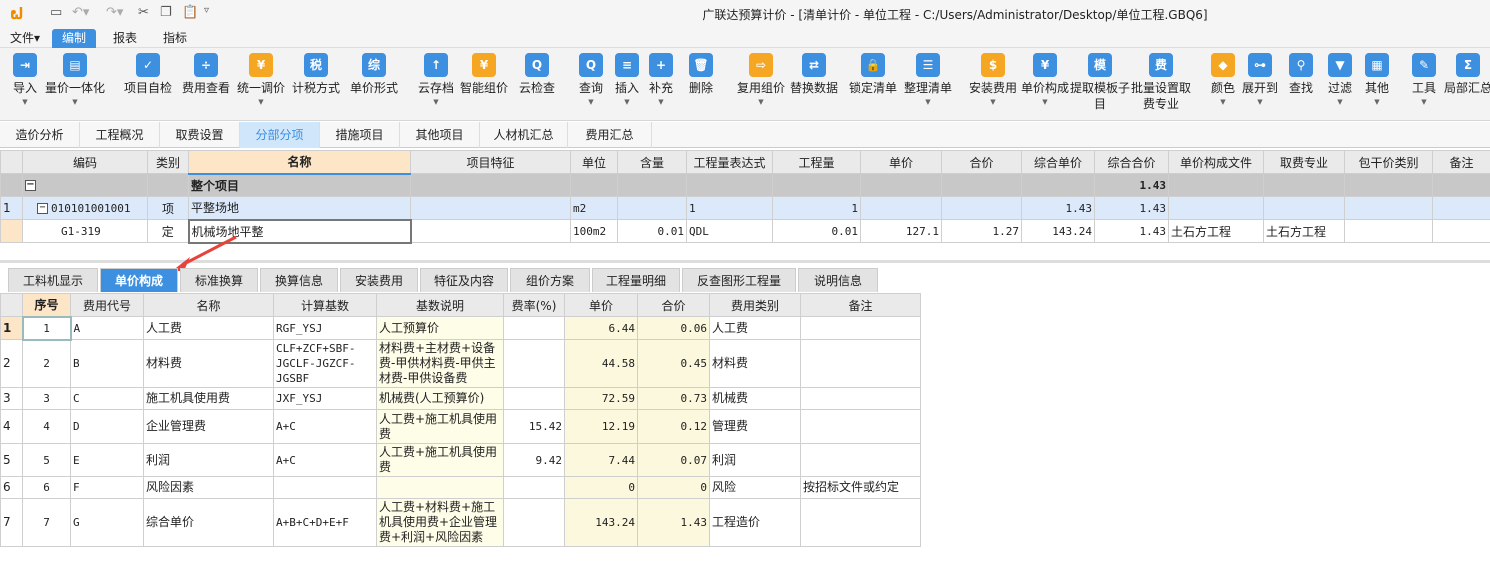 Image resolution: width=1490 pixels, height=577 pixels. What do you see at coordinates (673, 460) in the screenshot?
I see `amount-cell: 0.07` at bounding box center [673, 460].